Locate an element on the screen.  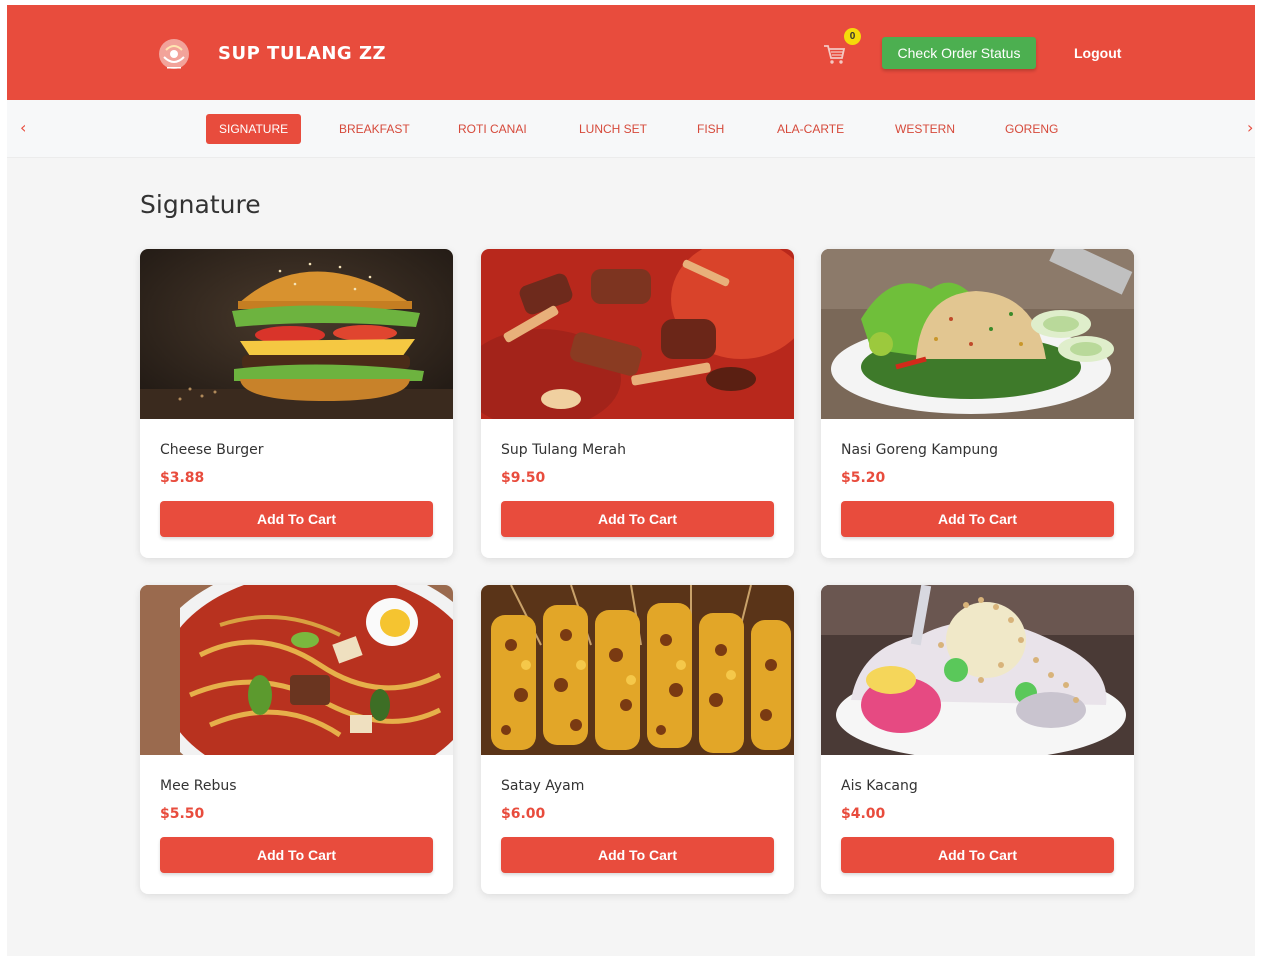
brand-name: SUP TULANG ZZ is located at coordinates (302, 53).